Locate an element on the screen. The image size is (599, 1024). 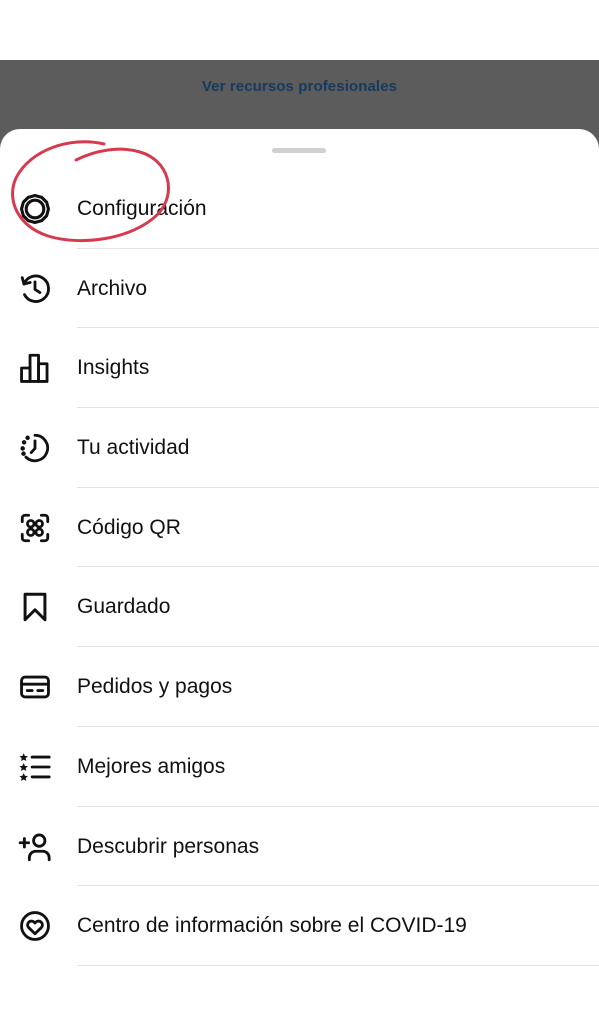
menu-item-label: Código QR is located at coordinates (129, 527).